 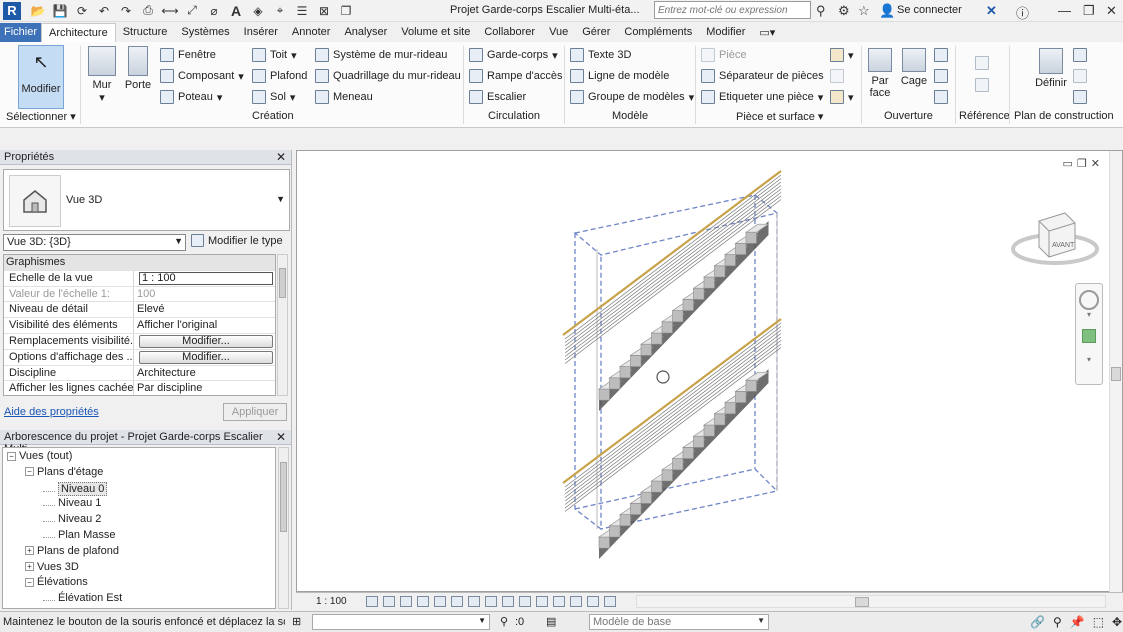 What do you see at coordinates (1098, 622) in the screenshot?
I see `select-by-face-icon: ⬚` at bounding box center [1098, 622].